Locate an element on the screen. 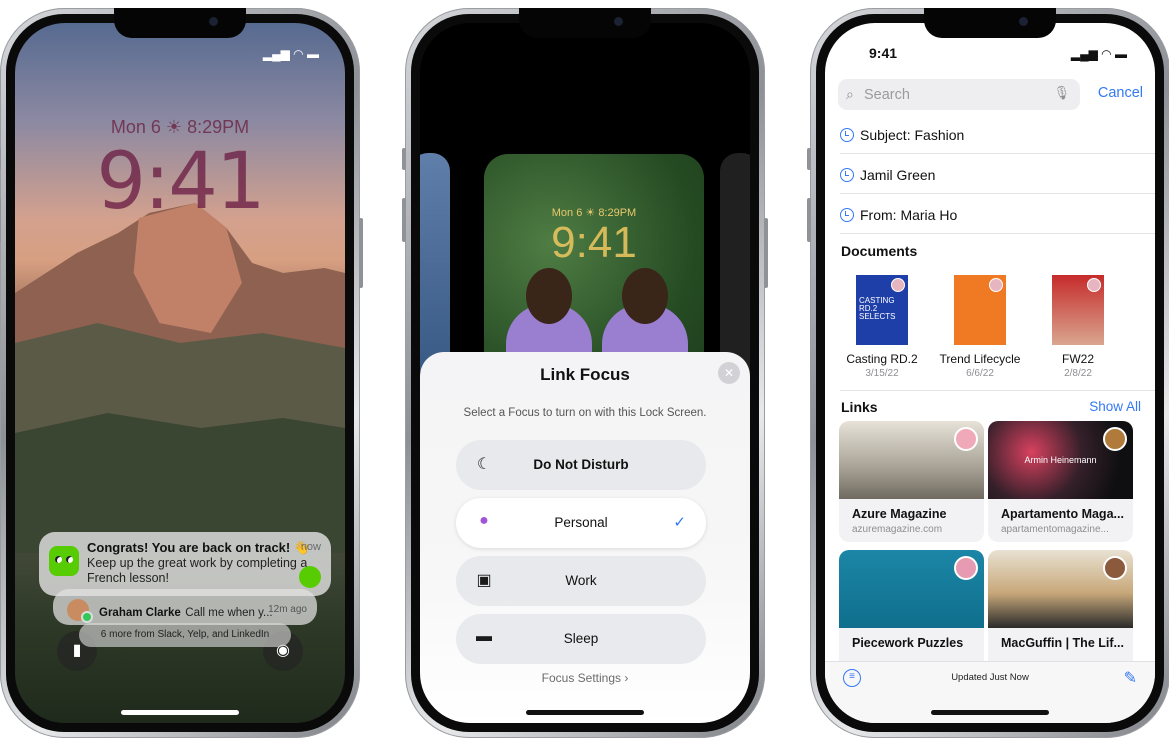 This screenshot has width=1169, height=738. focus-option-label: Work is located at coordinates (581, 580).